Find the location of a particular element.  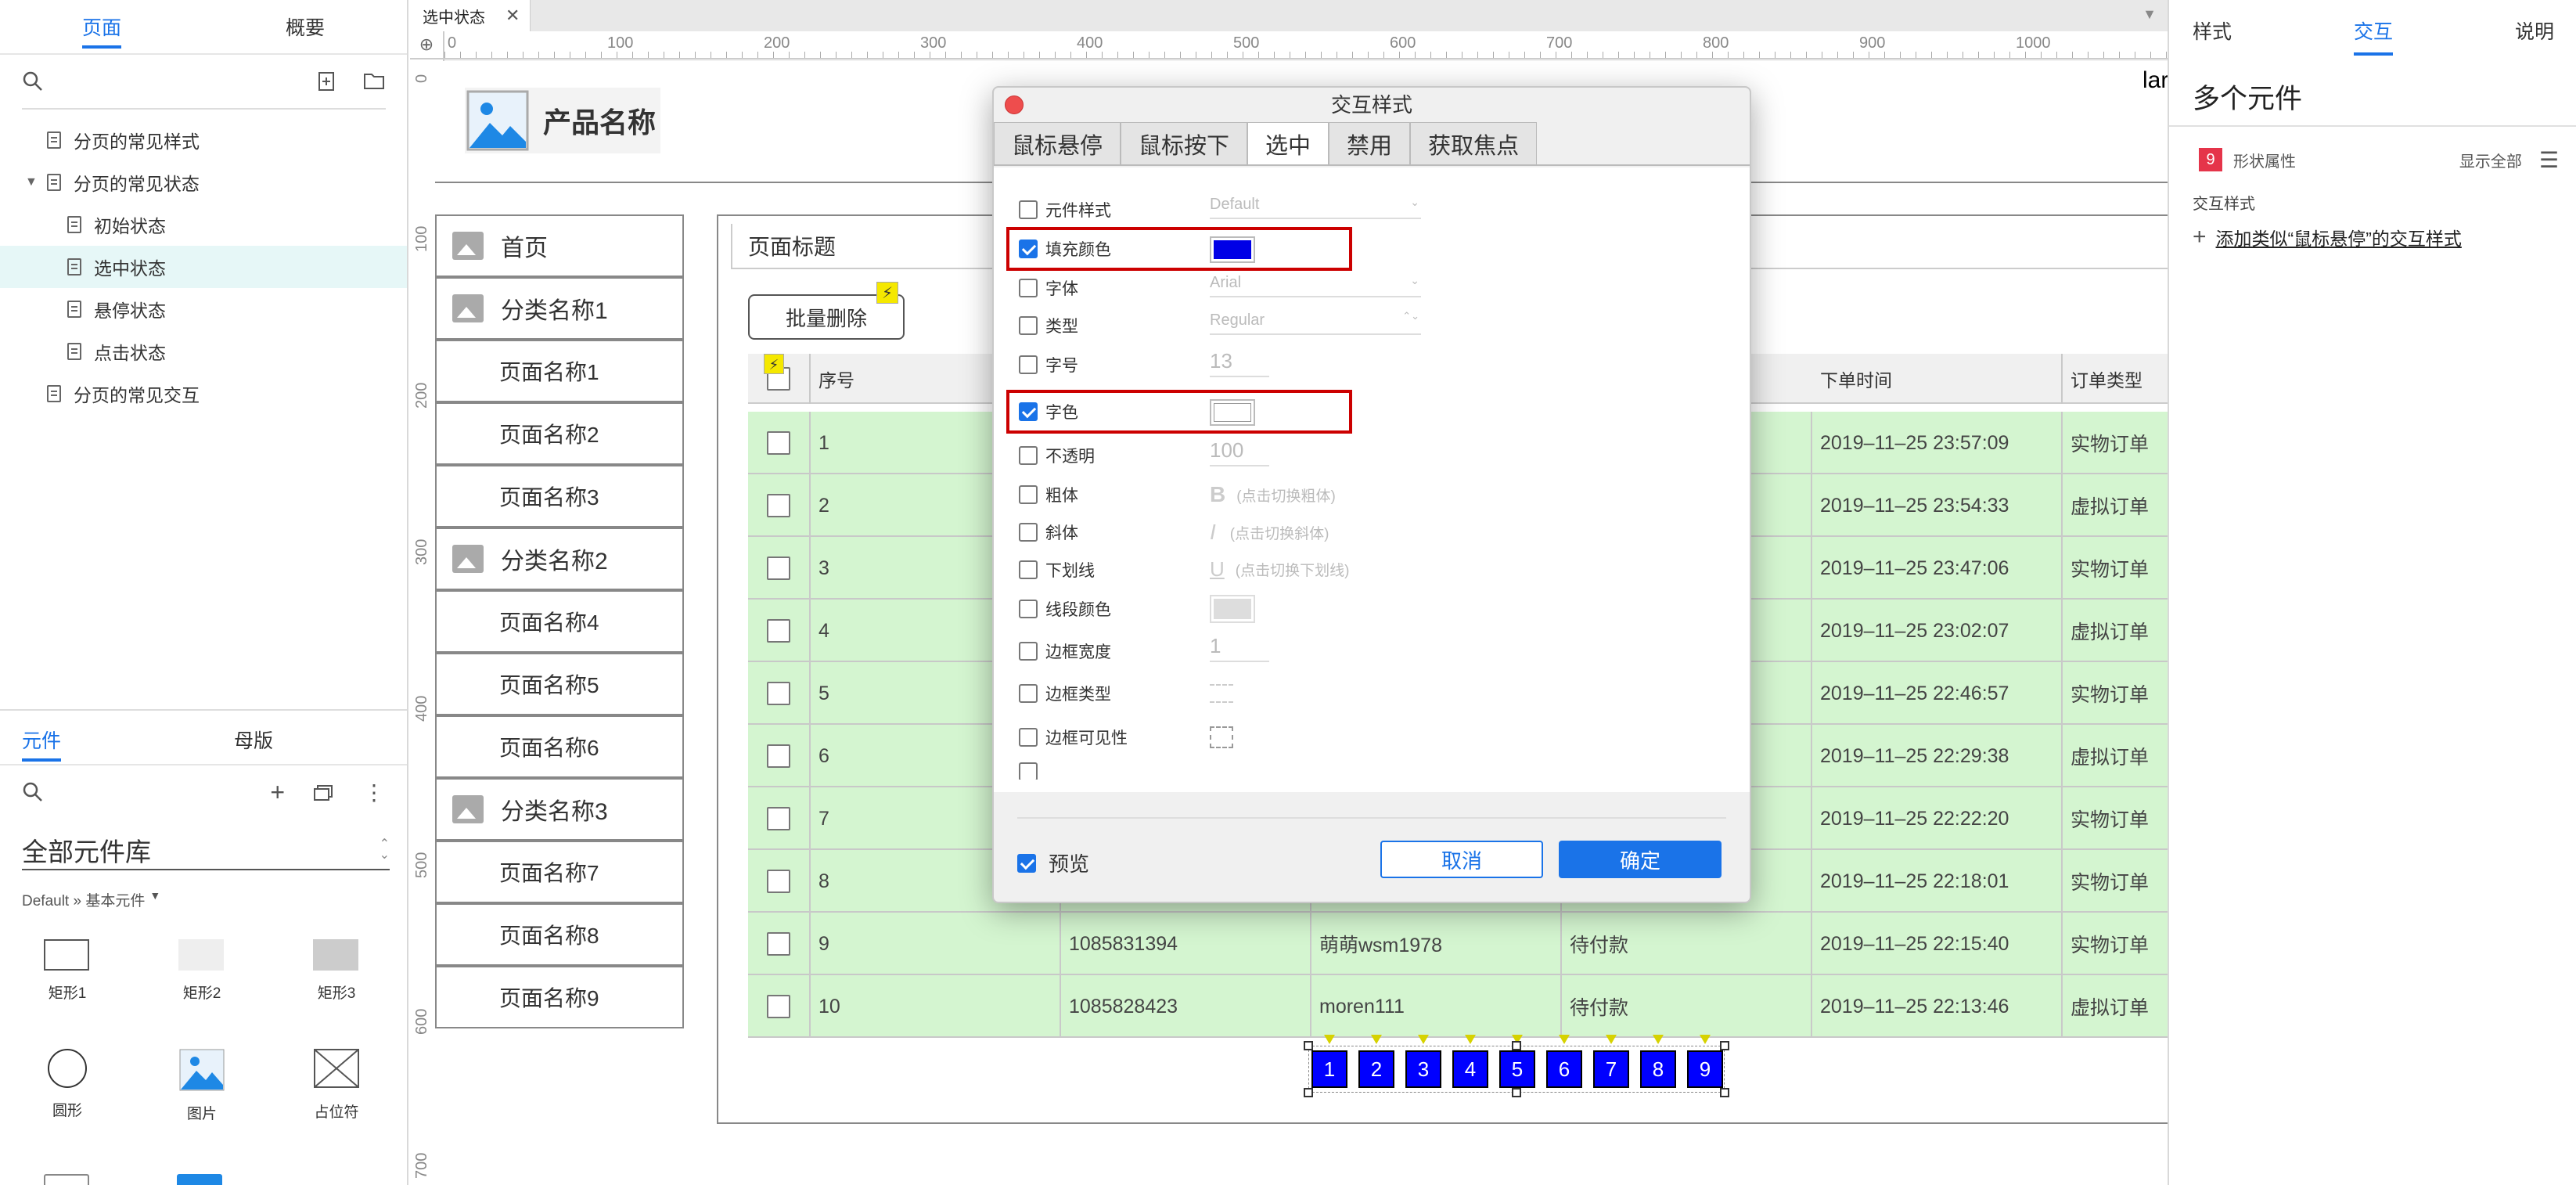

shape-props-row: 9 形状属性 显示全部 ☰ is located at coordinates (2379, 160).